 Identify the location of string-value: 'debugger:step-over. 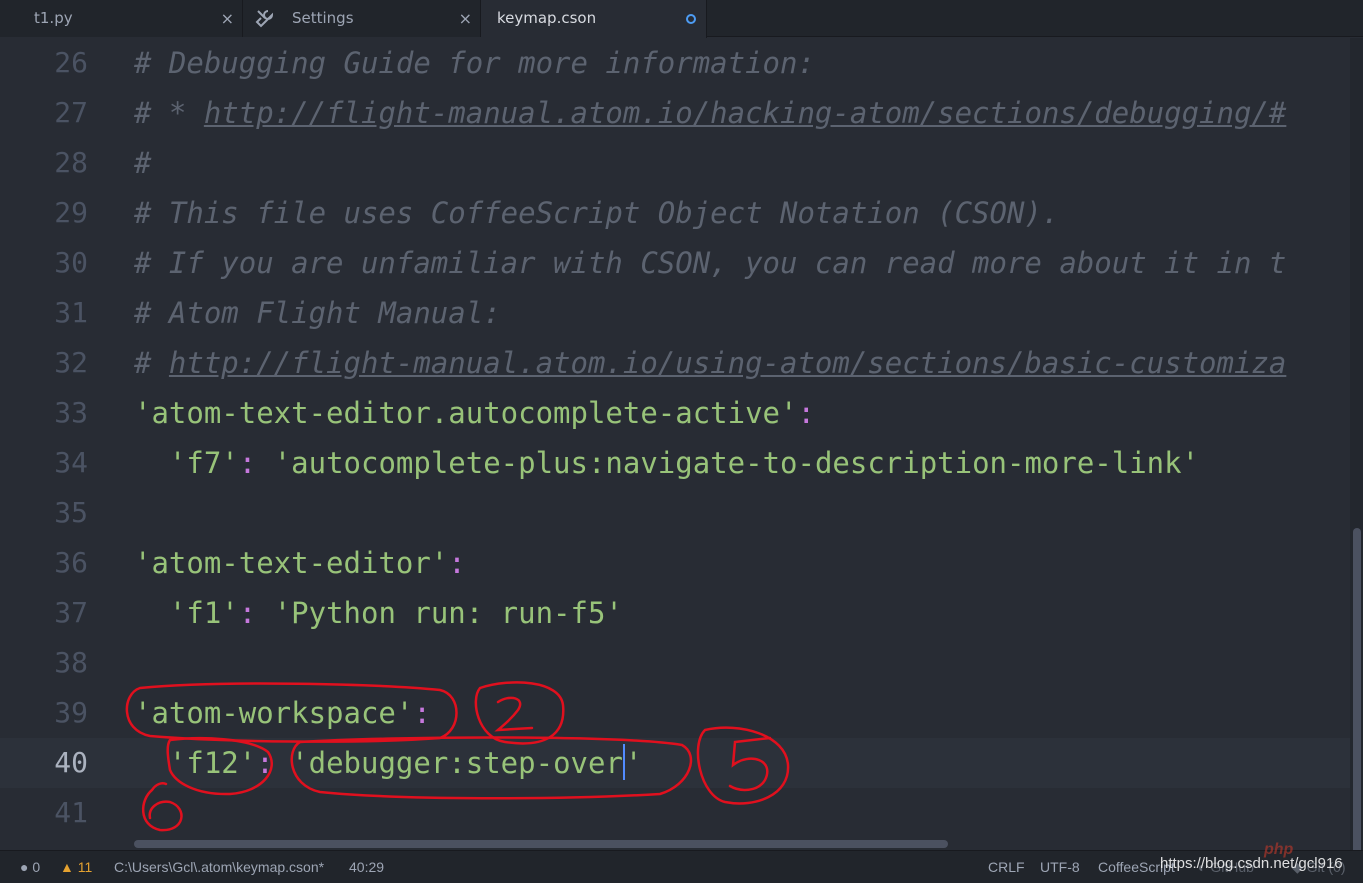
(457, 763).